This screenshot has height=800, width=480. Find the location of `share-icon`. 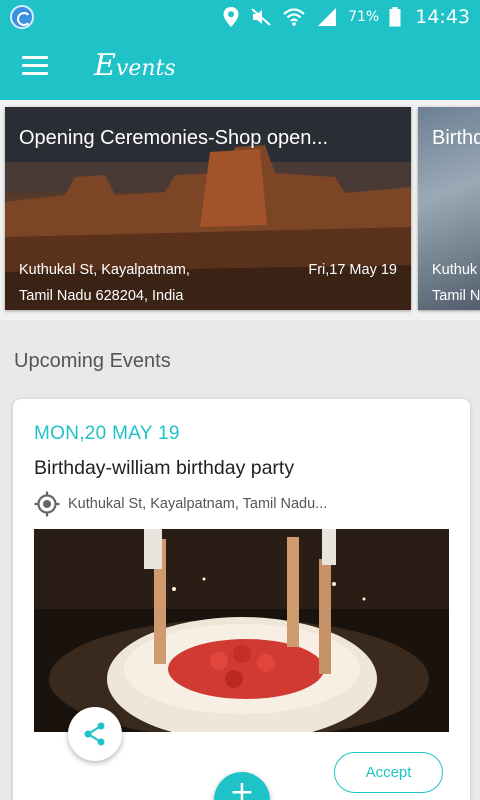

share-icon is located at coordinates (94, 734).